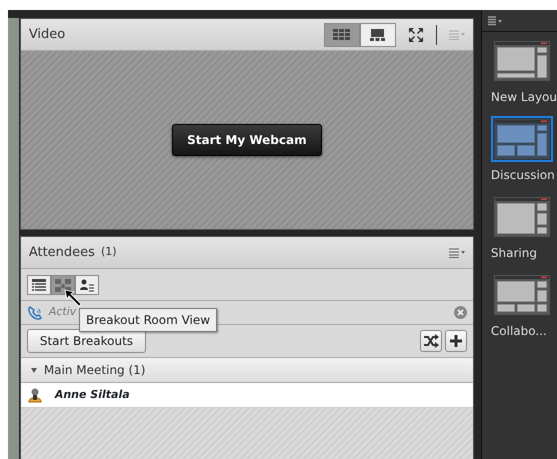 The width and height of the screenshot is (557, 459). Describe the element at coordinates (522, 175) in the screenshot. I see `layout-label: Discussion` at that location.